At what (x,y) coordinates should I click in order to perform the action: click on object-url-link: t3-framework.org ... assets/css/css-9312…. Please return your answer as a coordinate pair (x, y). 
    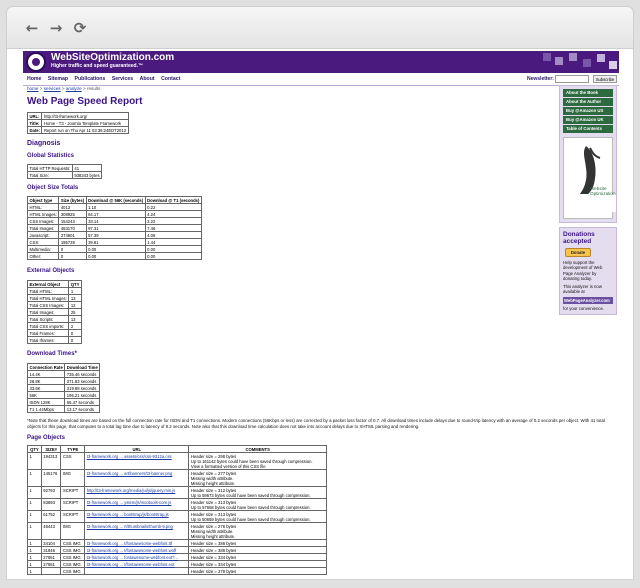
    Looking at the image, I should click on (129, 456).